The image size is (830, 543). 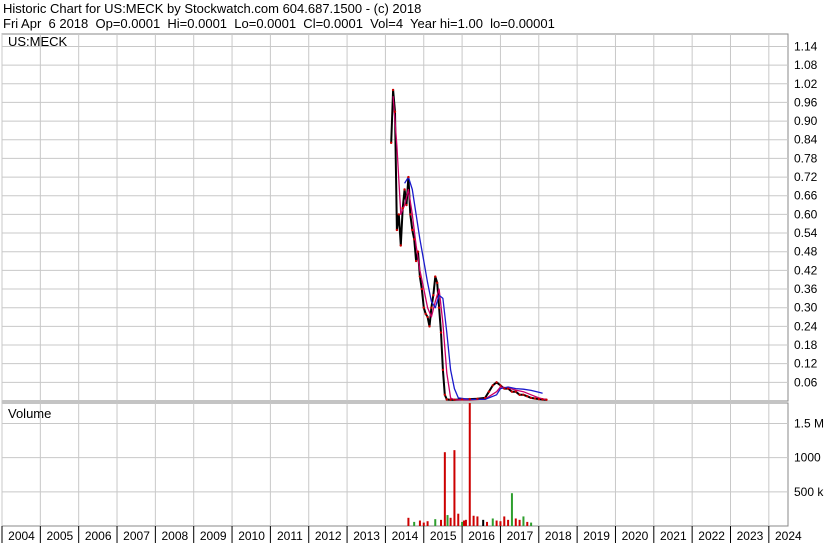 I want to click on year-tick-label: 2017, so click(x=520, y=536).